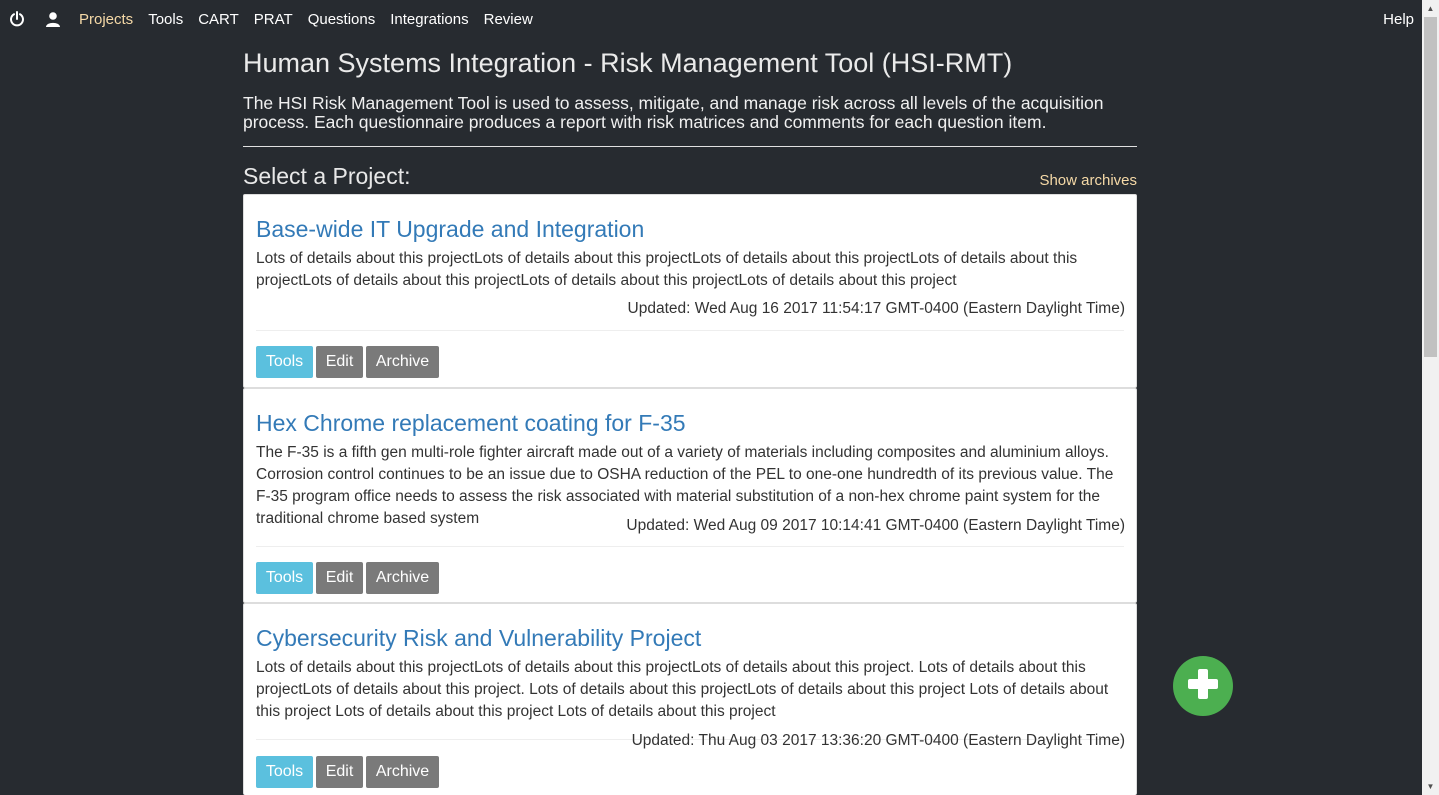 The width and height of the screenshot is (1439, 795). I want to click on scrollbar-thumb, so click(1430, 187).